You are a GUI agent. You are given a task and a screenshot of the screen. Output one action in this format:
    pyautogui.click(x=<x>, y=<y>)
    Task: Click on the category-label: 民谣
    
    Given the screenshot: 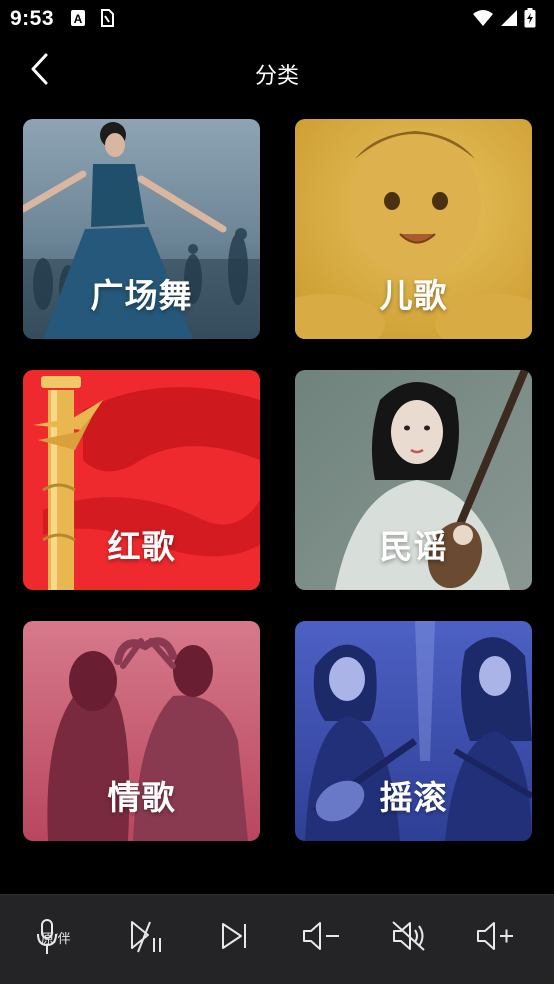 What is the action you would take?
    pyautogui.click(x=413, y=546)
    